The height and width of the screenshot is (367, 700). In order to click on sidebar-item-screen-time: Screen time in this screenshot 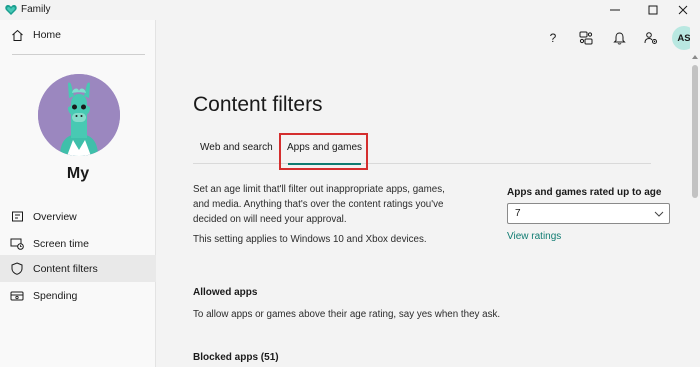, I will do `click(78, 243)`.